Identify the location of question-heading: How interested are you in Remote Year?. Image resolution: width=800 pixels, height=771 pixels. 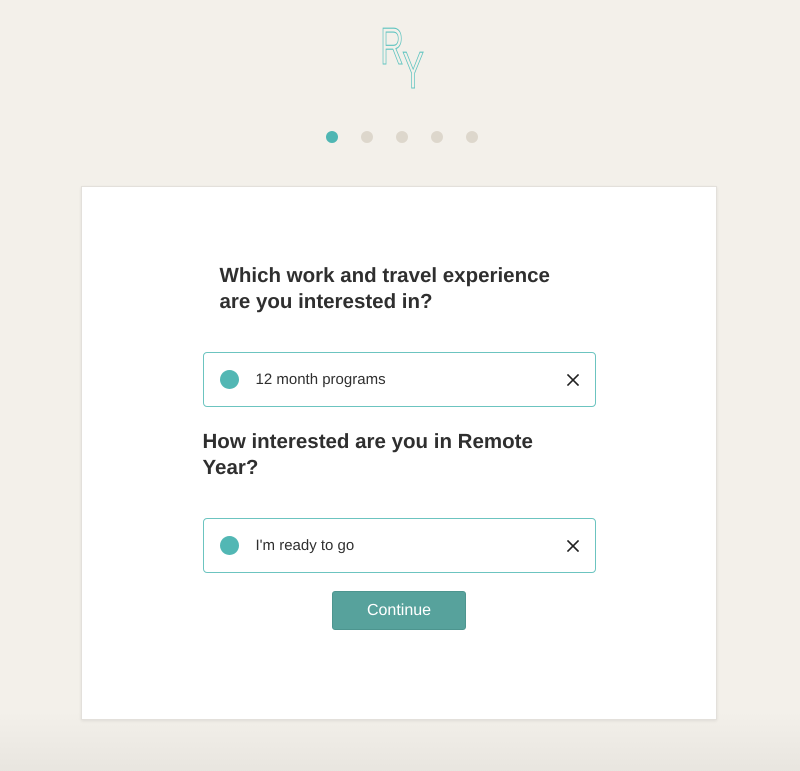
(368, 455).